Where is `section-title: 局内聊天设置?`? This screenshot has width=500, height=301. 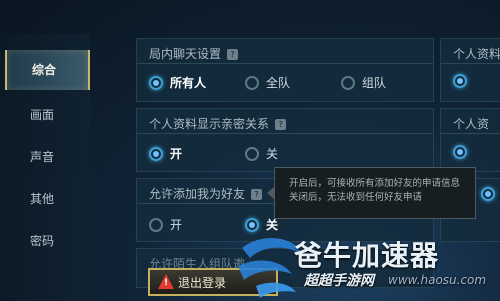
section-title: 局内聊天设置? is located at coordinates (194, 53).